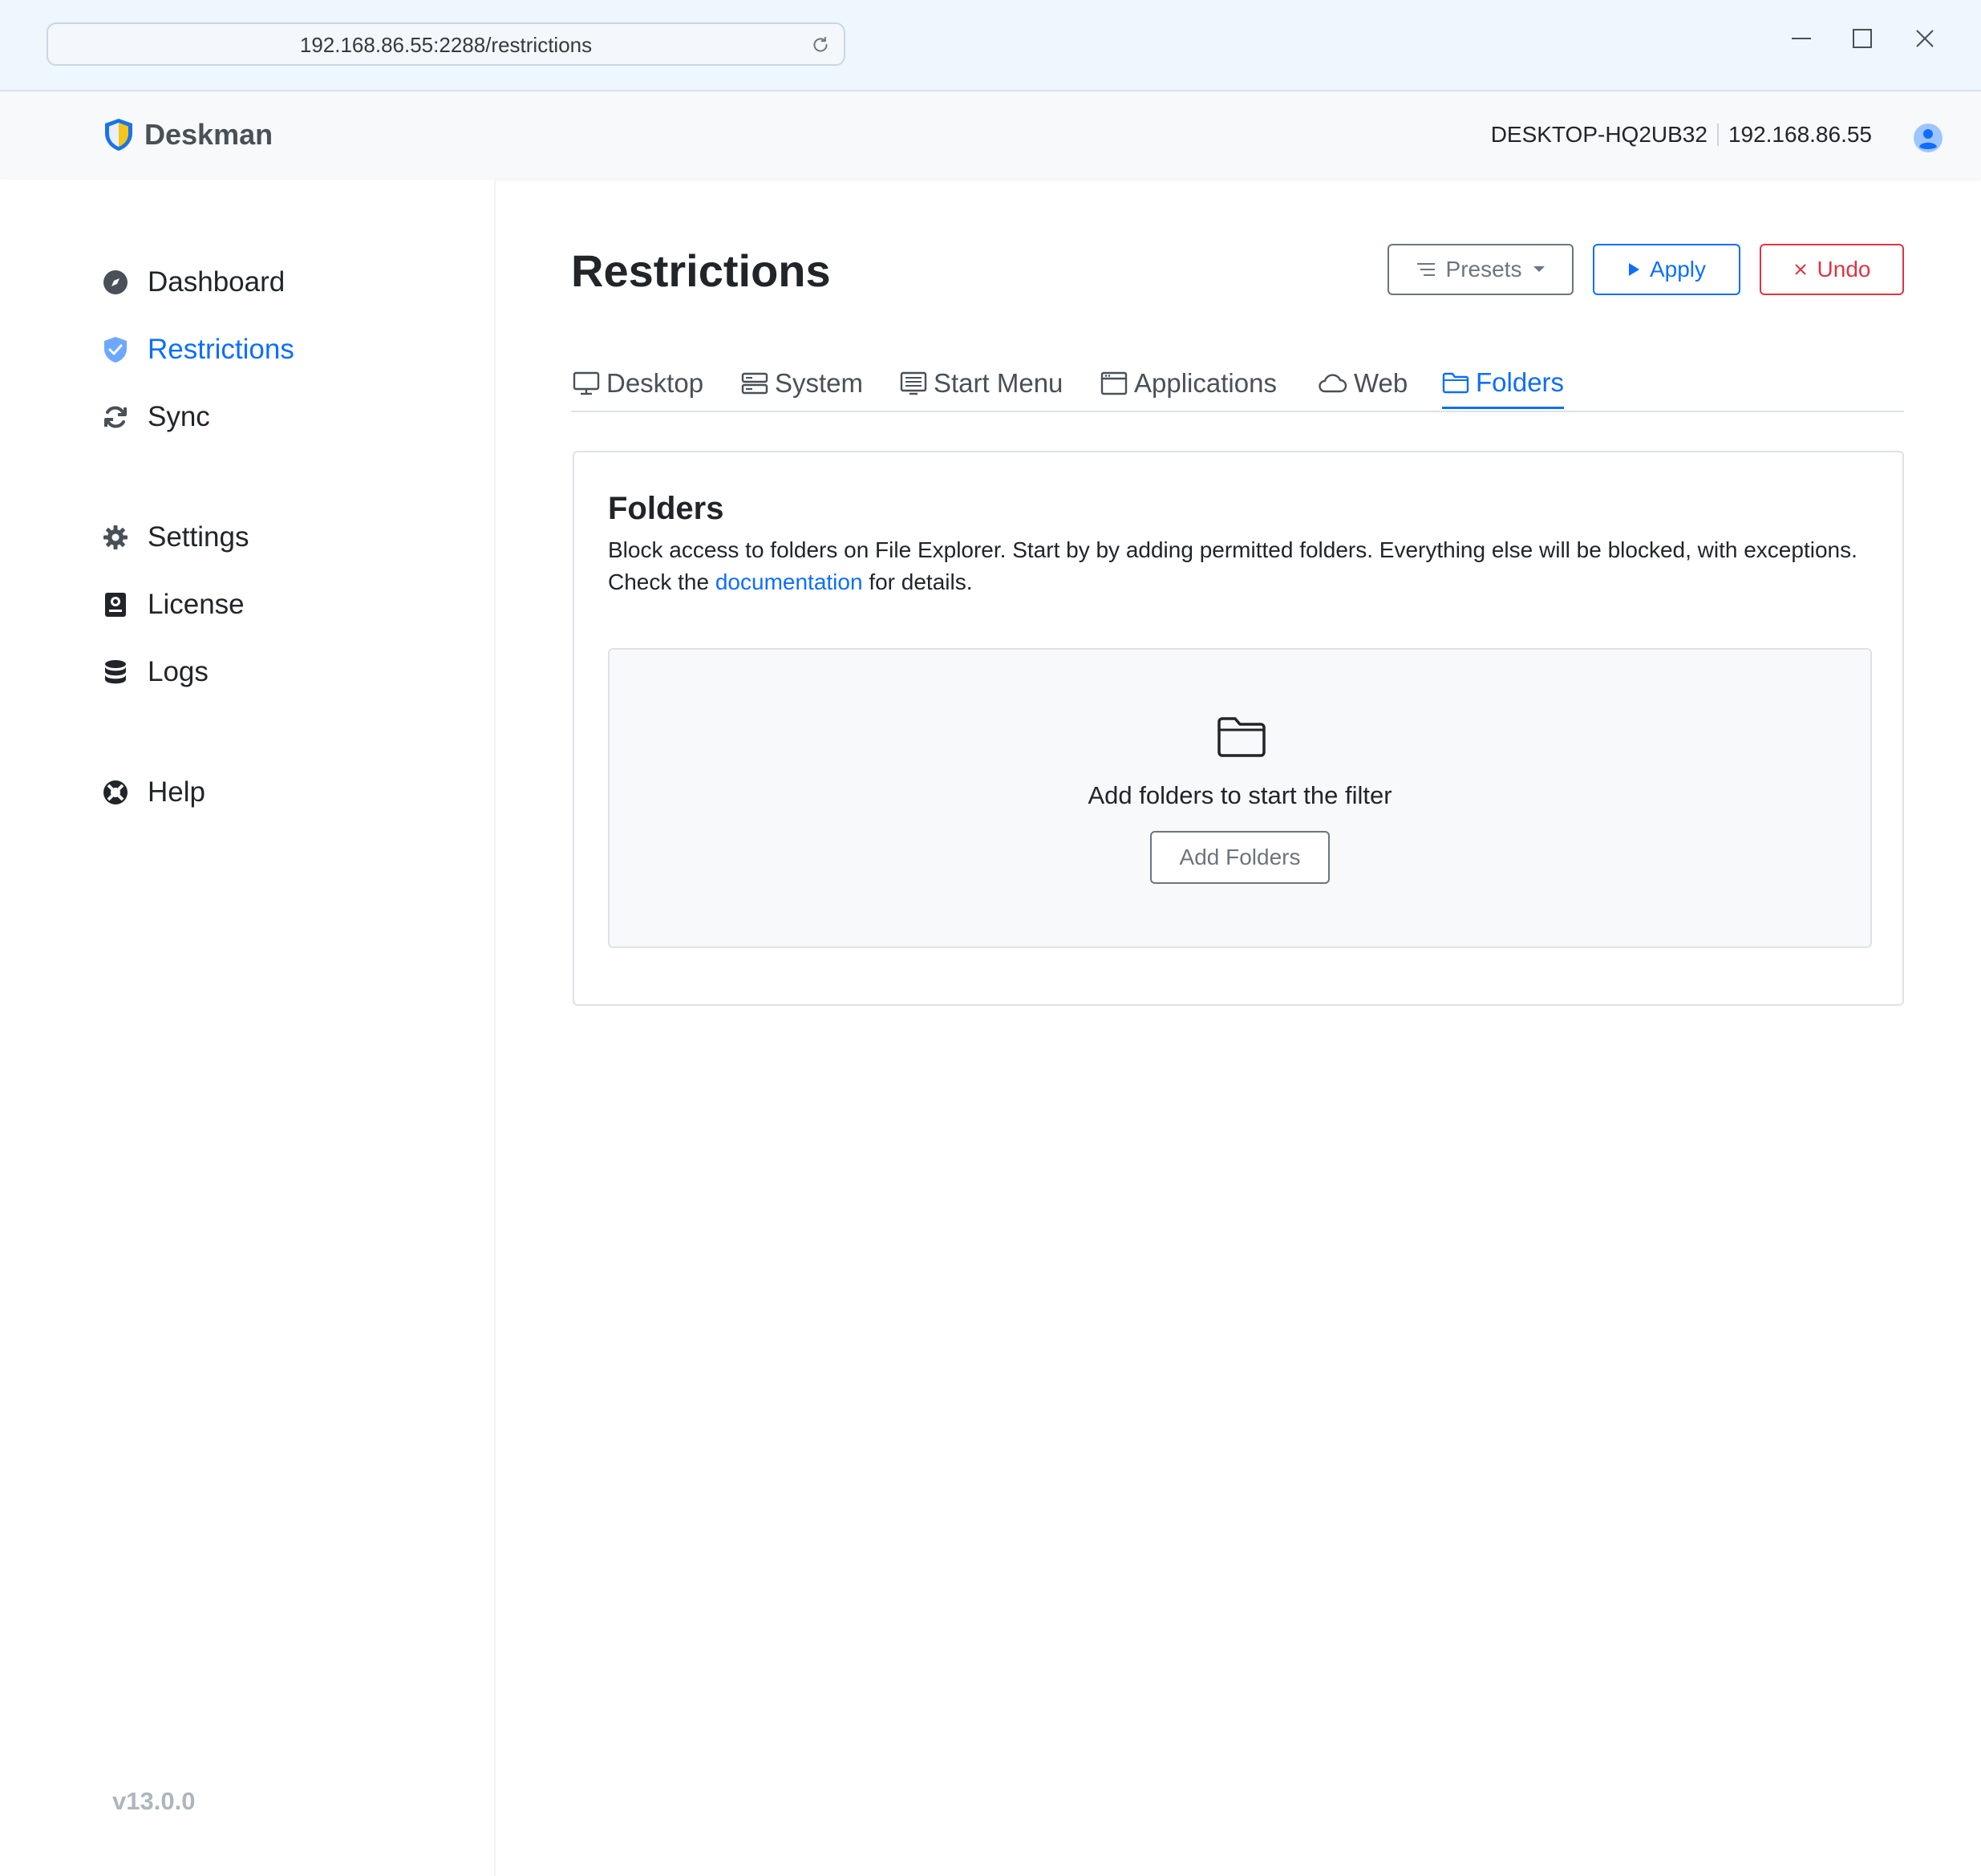 The image size is (1981, 1876). What do you see at coordinates (1678, 269) in the screenshot?
I see `apply-label: Apply` at bounding box center [1678, 269].